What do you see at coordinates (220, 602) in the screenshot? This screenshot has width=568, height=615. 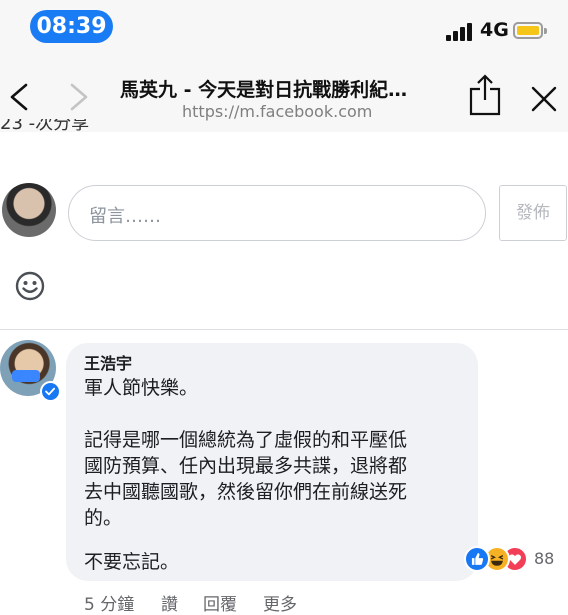 I see `reply-link: 回覆` at bounding box center [220, 602].